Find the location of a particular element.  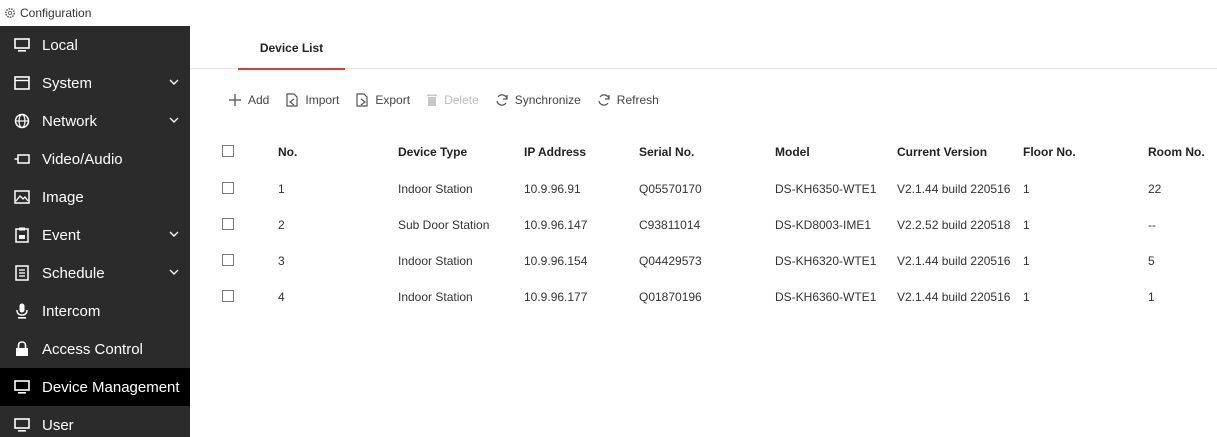

monitor-icon is located at coordinates (22, 387).